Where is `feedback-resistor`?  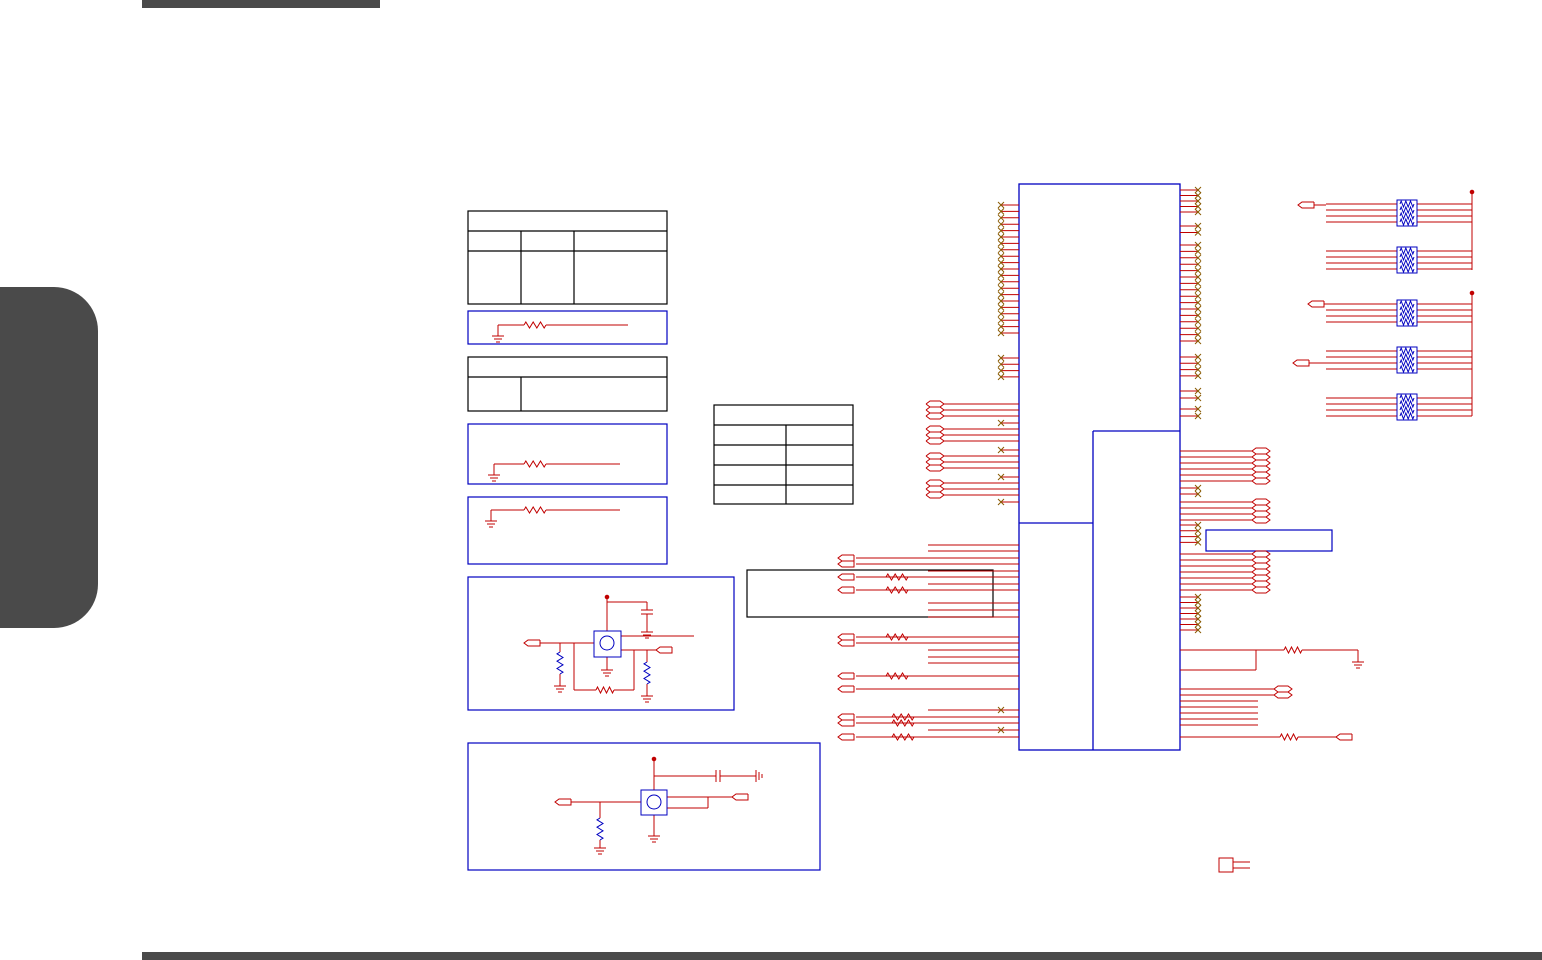
feedback-resistor is located at coordinates (605, 690).